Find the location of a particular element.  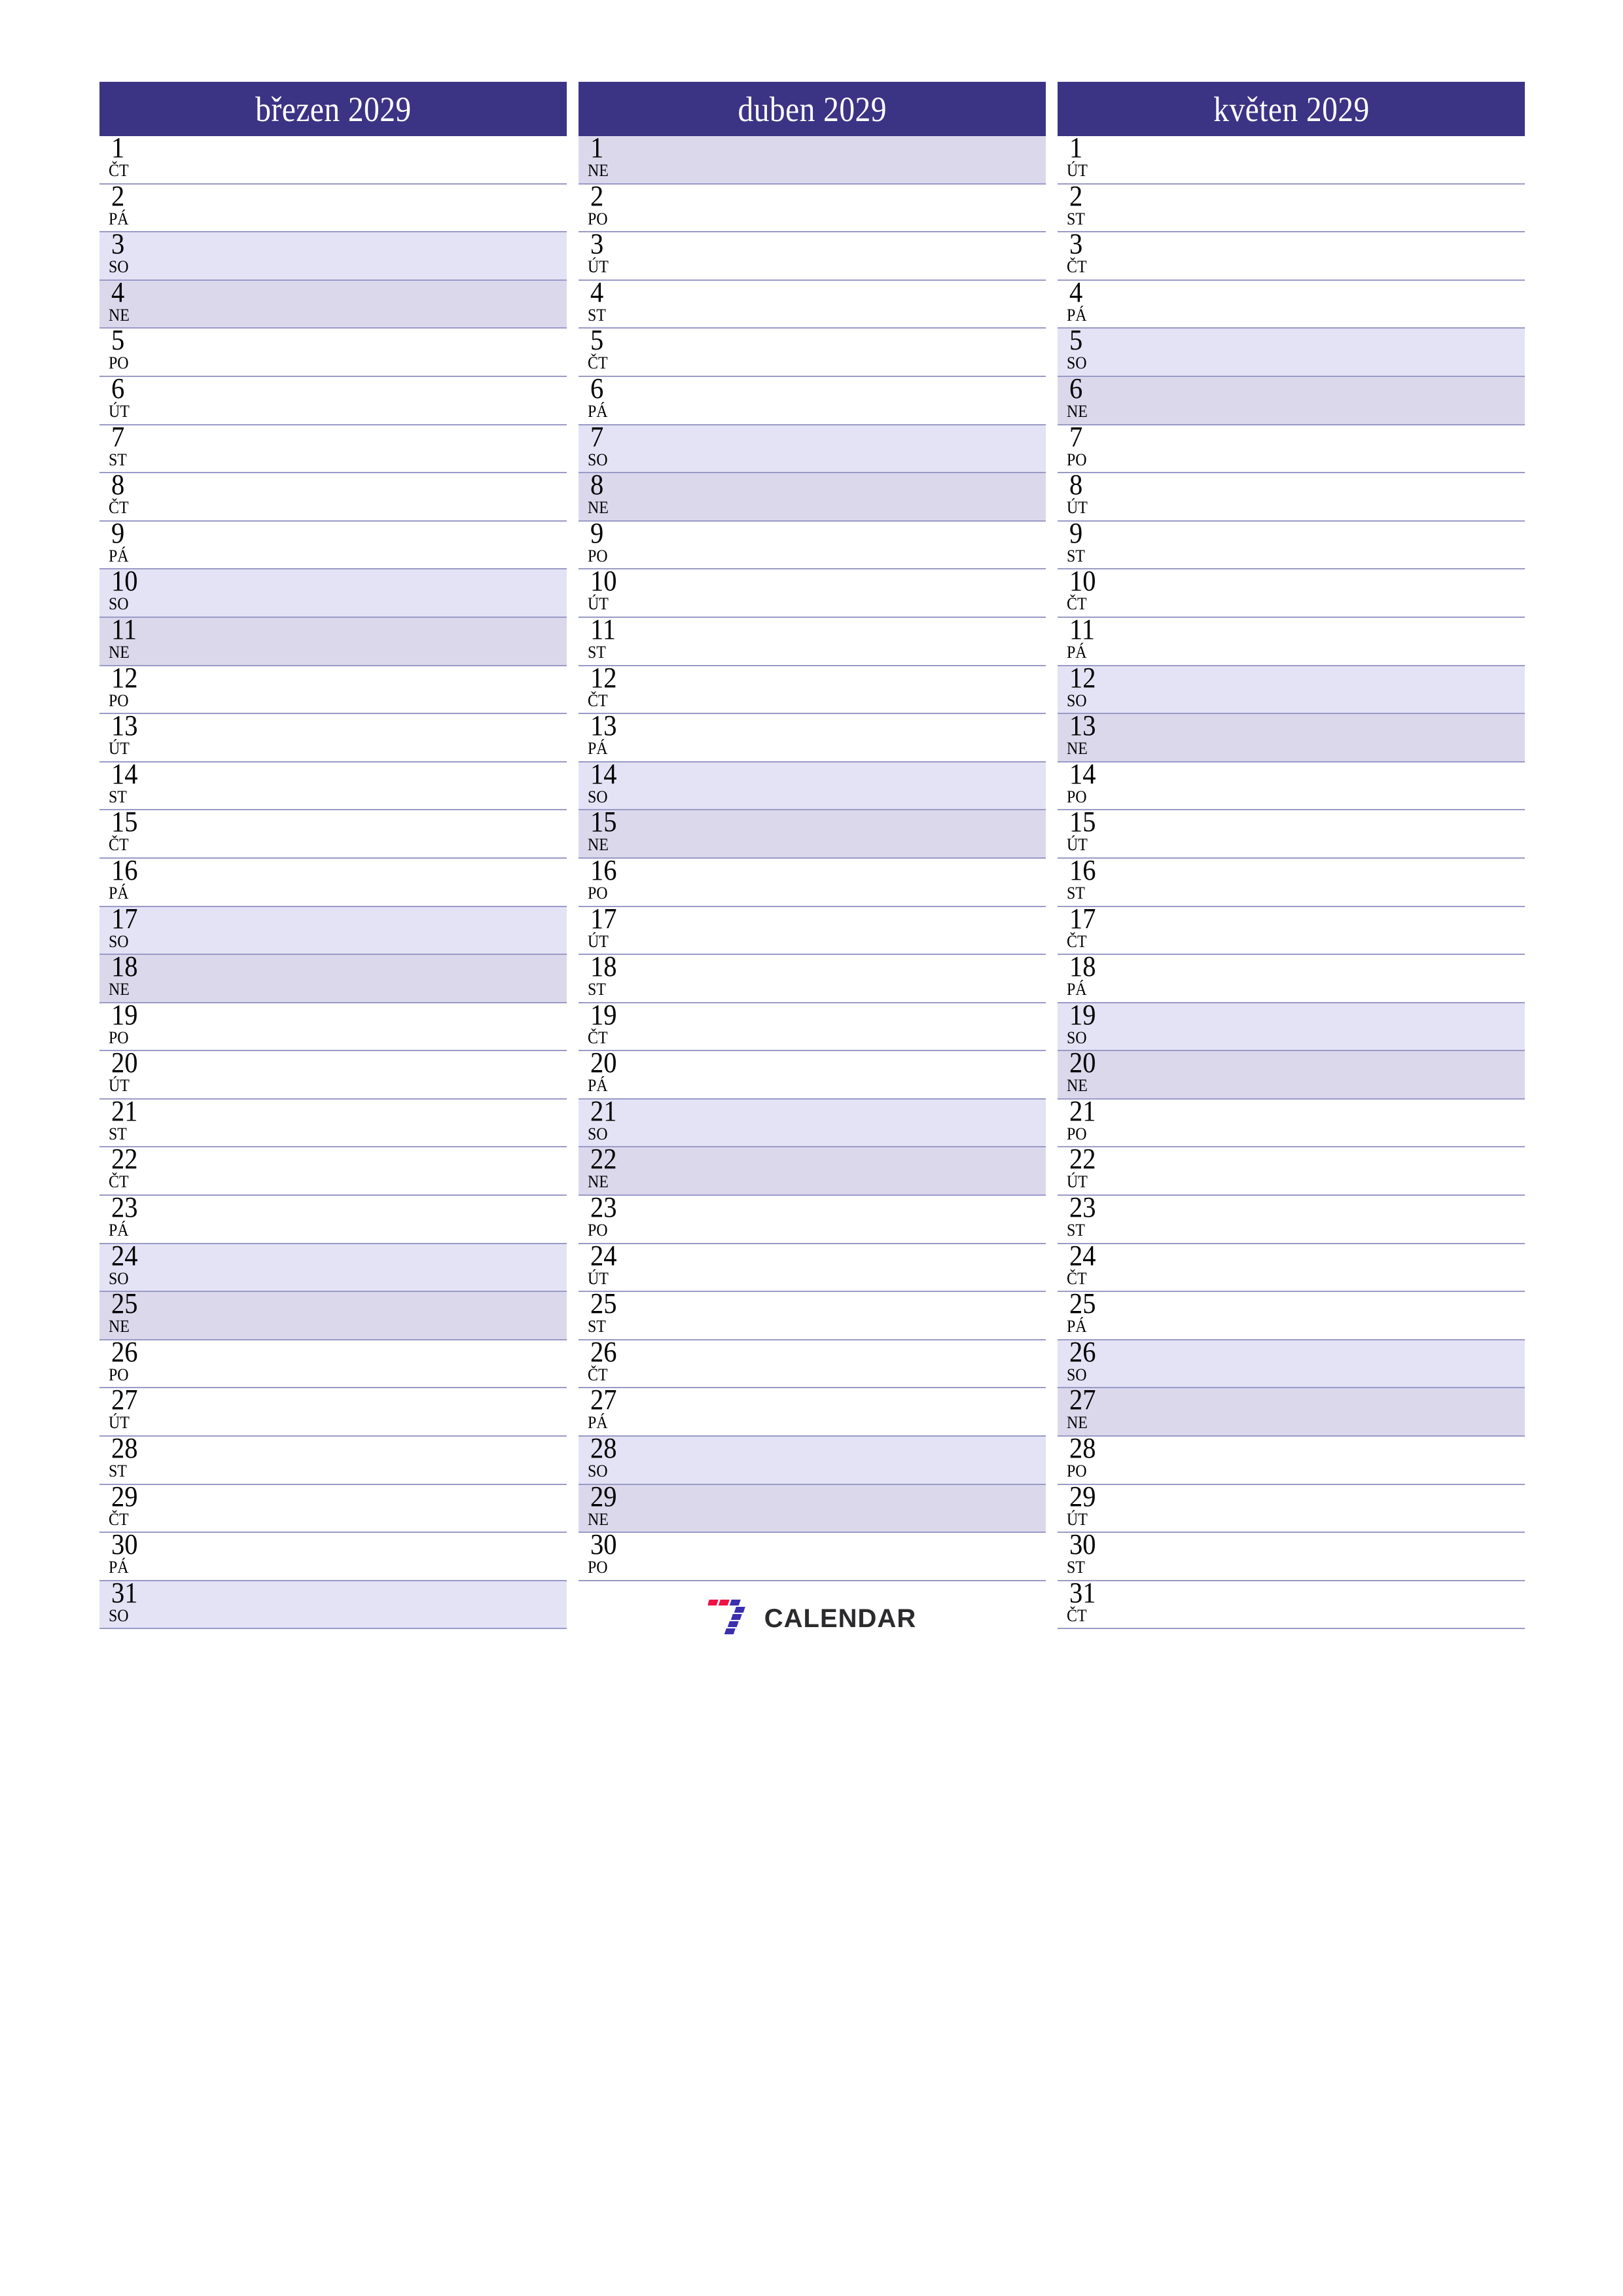

day-row: 9 PO is located at coordinates (813, 545).